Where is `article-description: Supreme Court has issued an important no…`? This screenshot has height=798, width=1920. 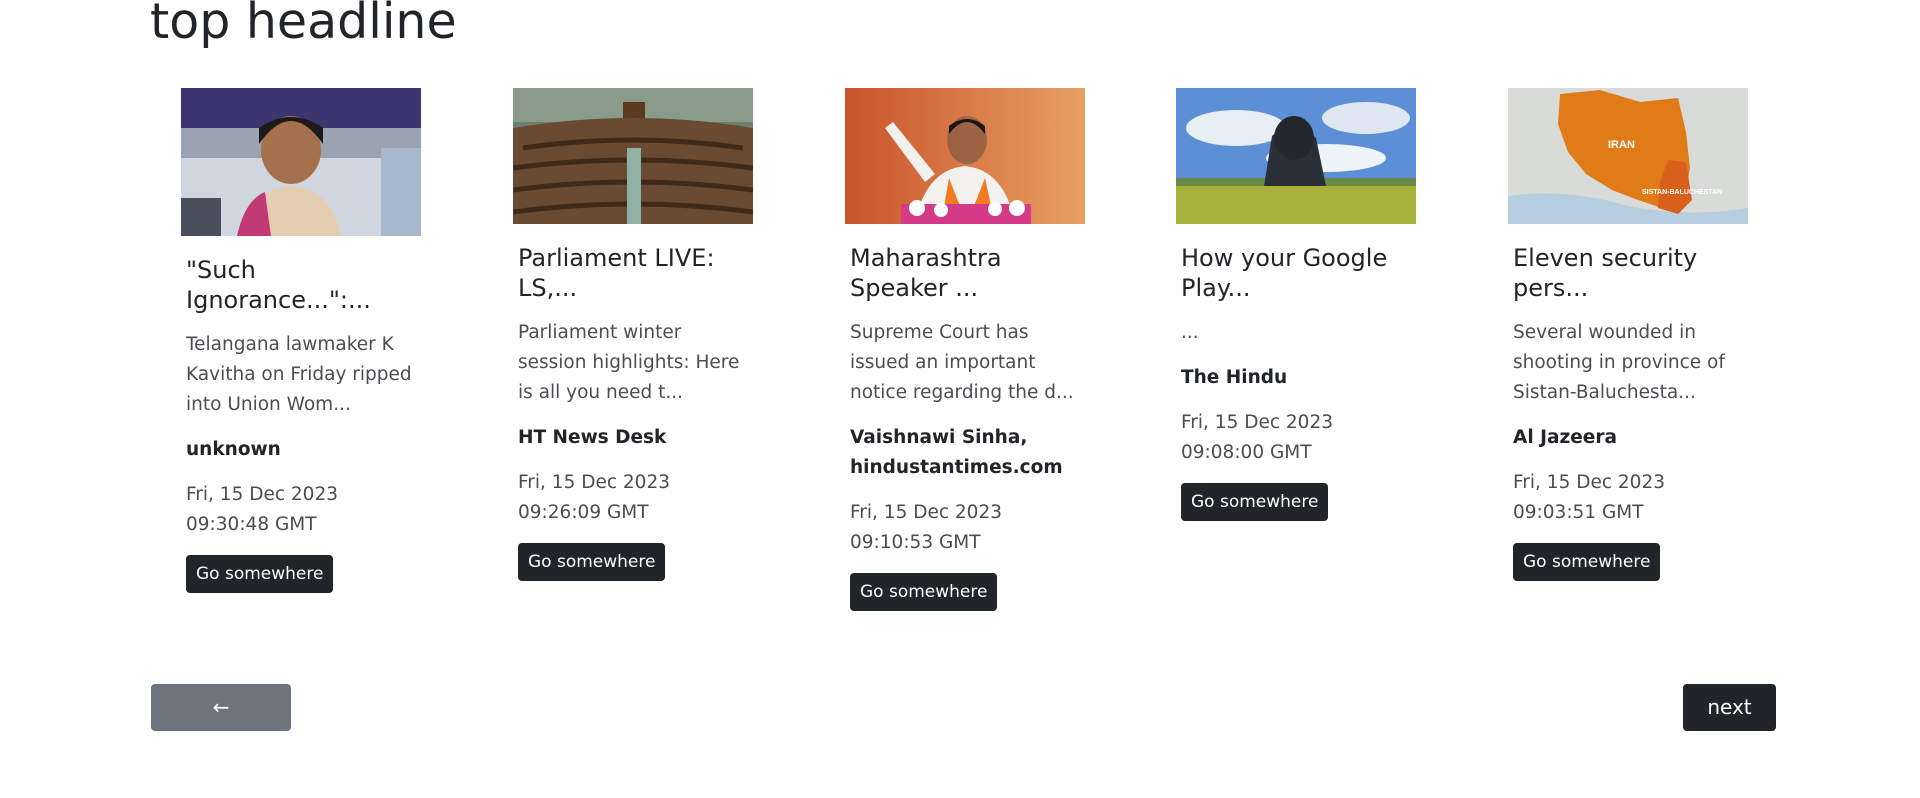 article-description: Supreme Court has issued an important no… is located at coordinates (962, 362).